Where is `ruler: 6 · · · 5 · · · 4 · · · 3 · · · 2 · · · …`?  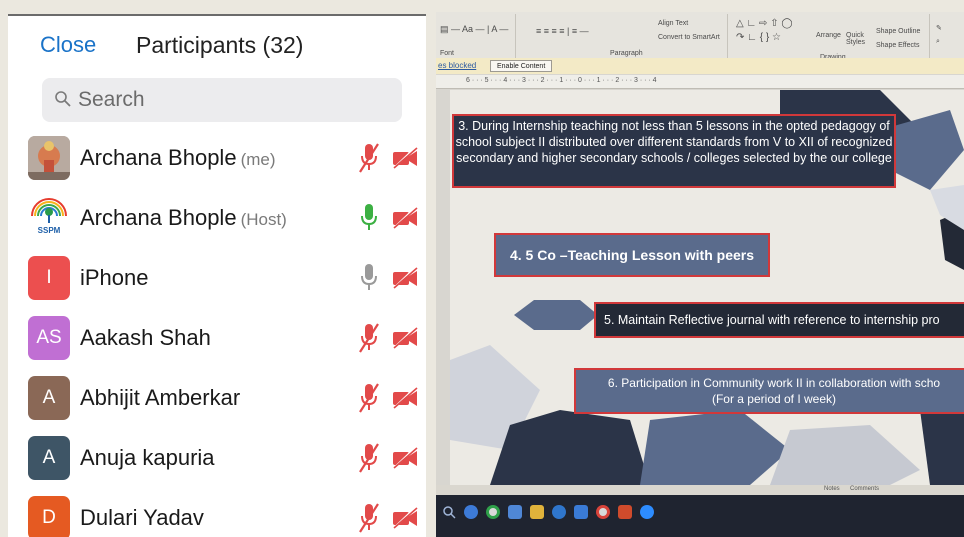 ruler: 6 · · · 5 · · · 4 · · · 3 · · · 2 · · · … is located at coordinates (700, 82).